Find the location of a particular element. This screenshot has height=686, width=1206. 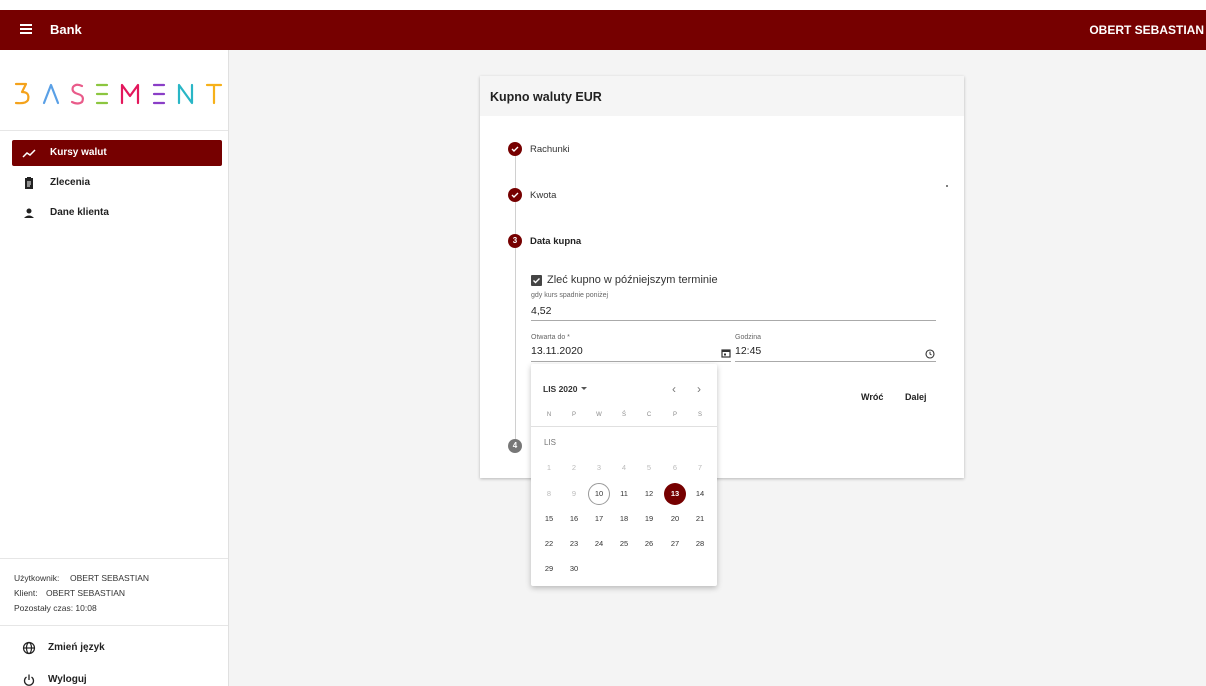

day-cell: 2 is located at coordinates (574, 467).